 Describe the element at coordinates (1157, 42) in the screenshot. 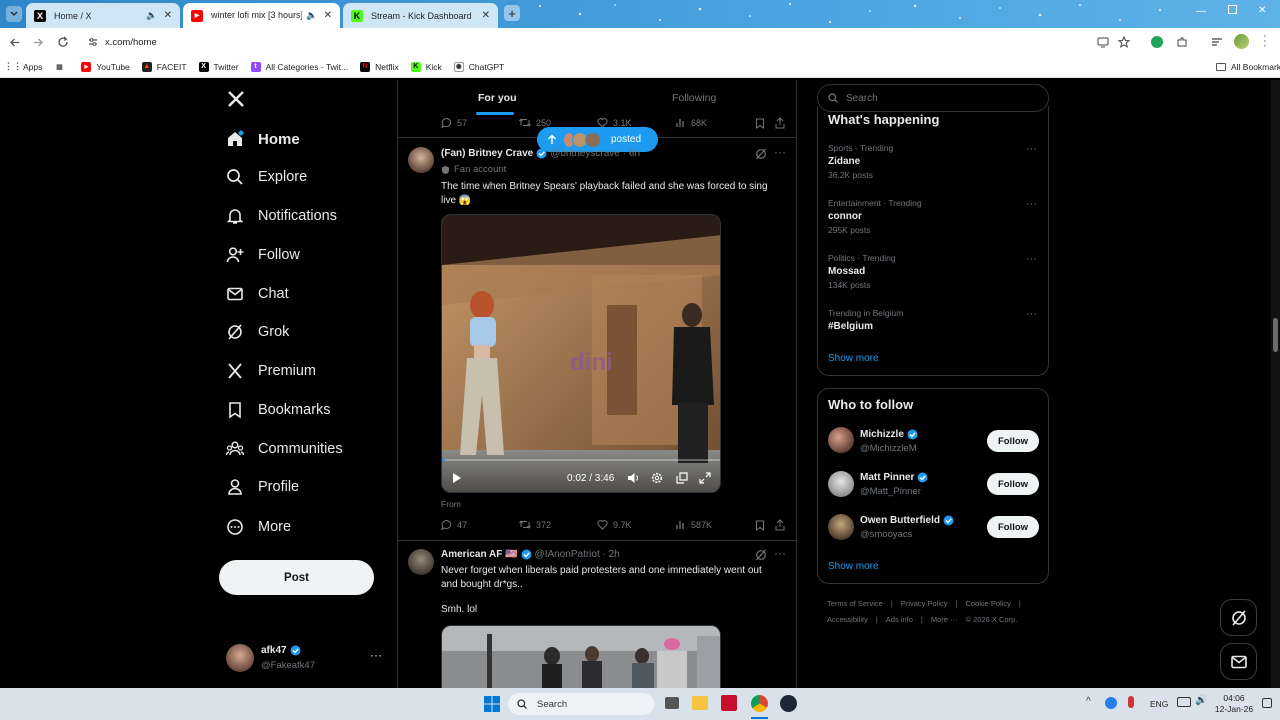

I see `extension-icon` at that location.